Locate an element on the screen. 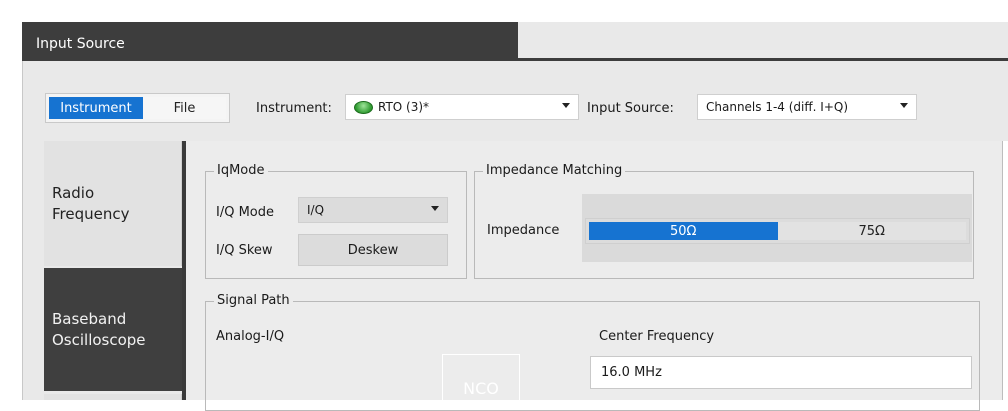  nav-next-item is located at coordinates (113, 397).